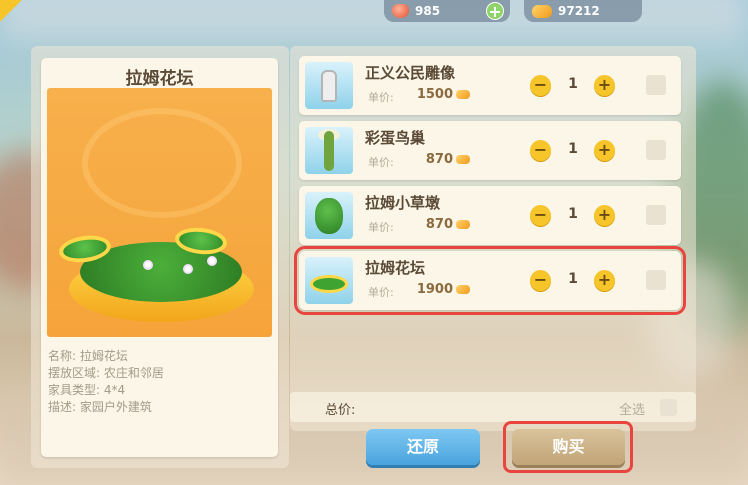 Image resolution: width=748 pixels, height=485 pixels. Describe the element at coordinates (340, 410) in the screenshot. I see `total-price-label: 总价:` at that location.